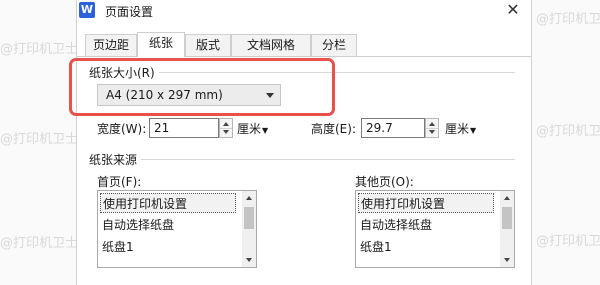  I want to click on paper-size-value: A4 (210 x 297 mm), so click(164, 95).